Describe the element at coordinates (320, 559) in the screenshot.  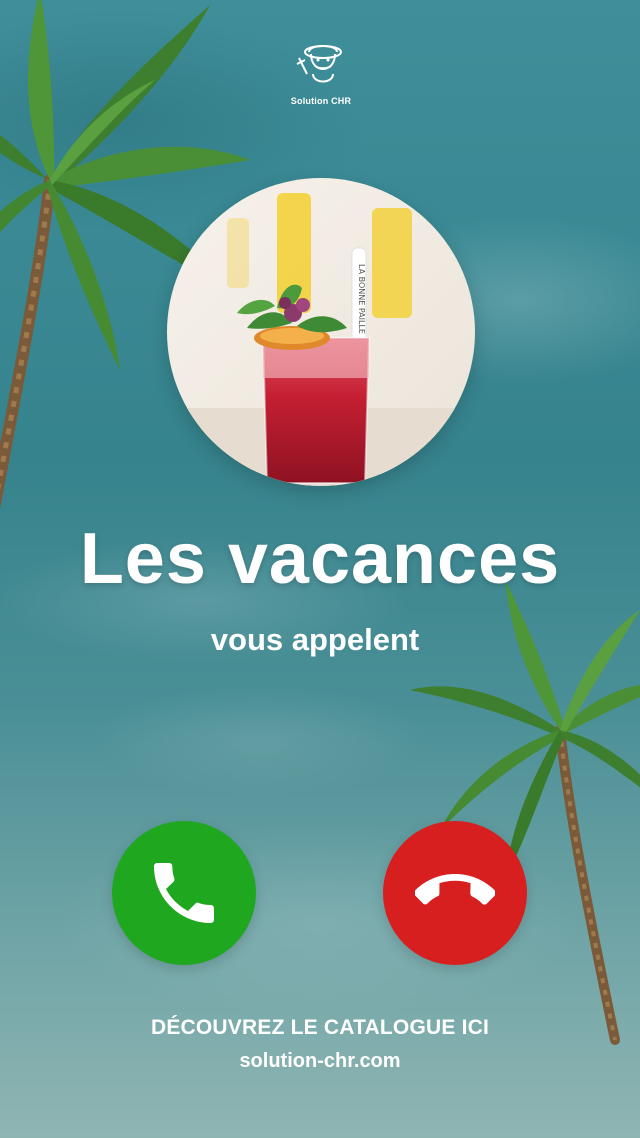
I see `page-title: Les vacances` at that location.